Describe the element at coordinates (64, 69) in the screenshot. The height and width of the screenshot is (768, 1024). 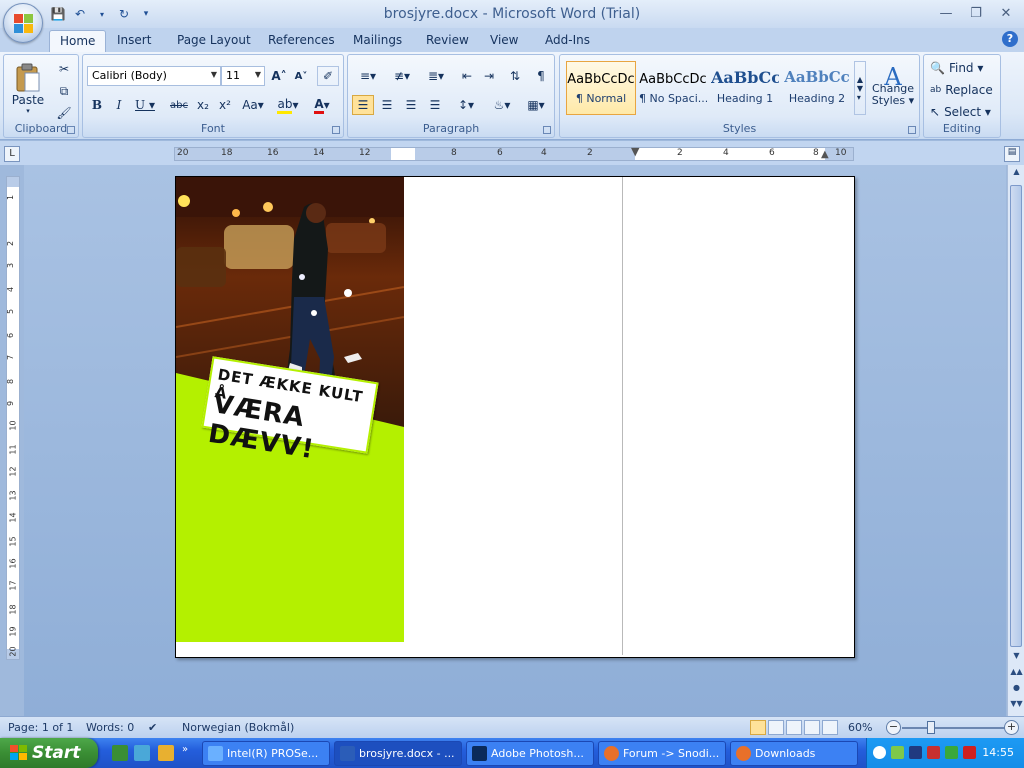
I see `cut-icon: ✂` at that location.